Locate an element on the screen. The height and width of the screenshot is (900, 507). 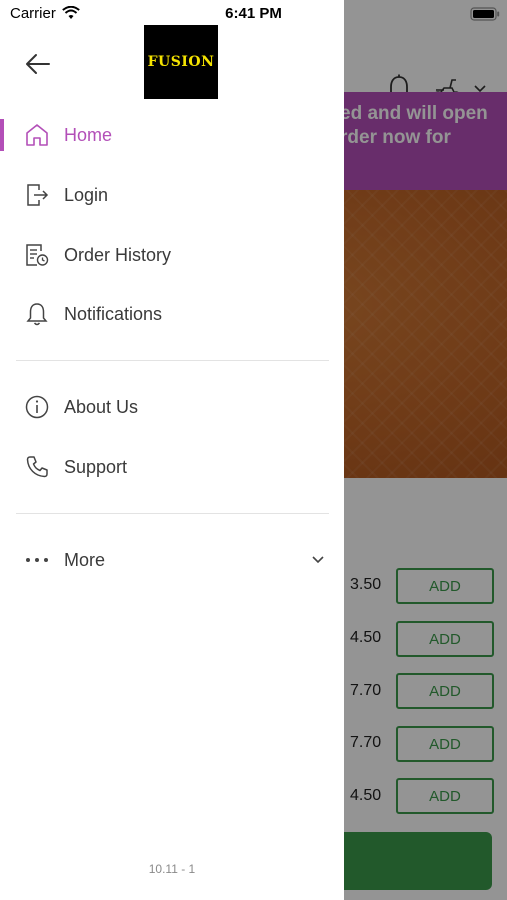
battery-icon is located at coordinates (485, 14).